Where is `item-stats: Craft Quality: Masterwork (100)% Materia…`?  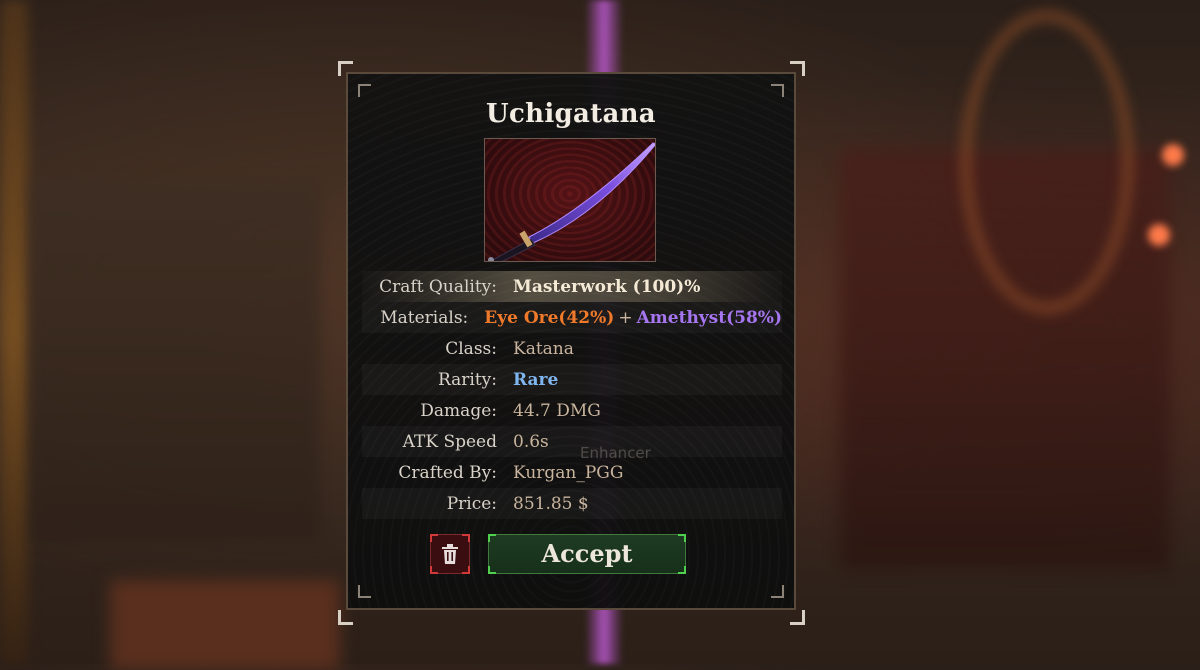
item-stats: Craft Quality: Masterwork (100)% Materia… is located at coordinates (572, 395).